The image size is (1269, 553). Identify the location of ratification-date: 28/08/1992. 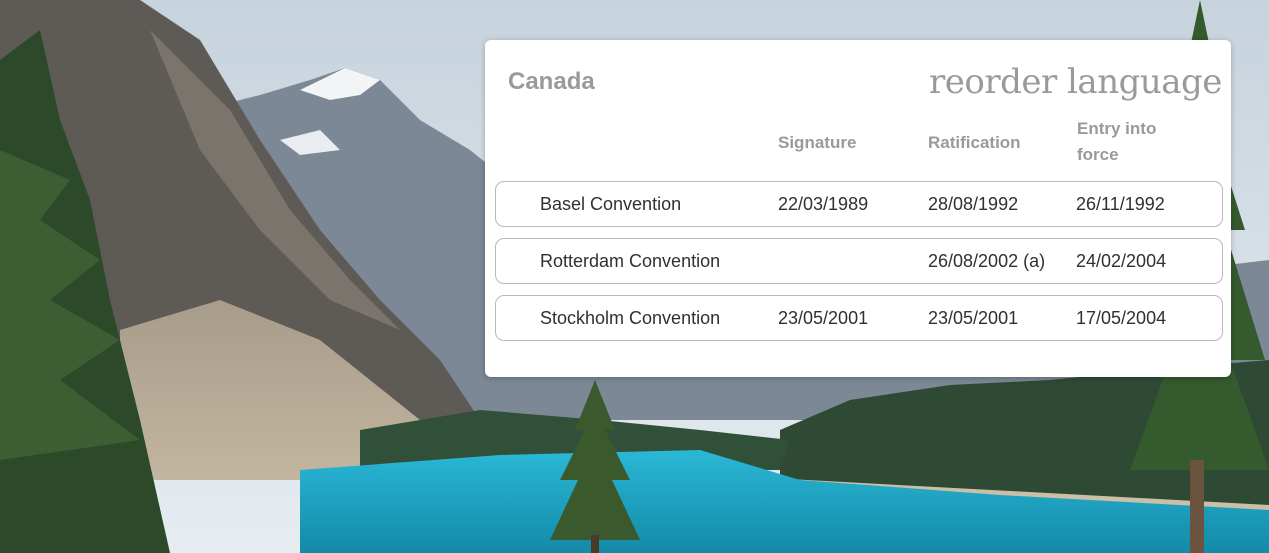
(973, 204).